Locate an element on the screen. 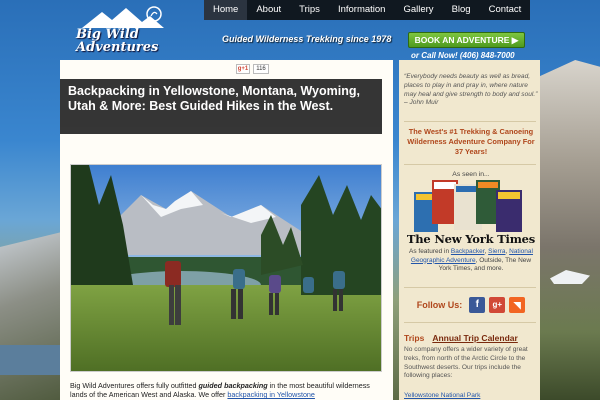 Image resolution: width=600 pixels, height=400 pixels. nav-blog: Blog is located at coordinates (461, 10).